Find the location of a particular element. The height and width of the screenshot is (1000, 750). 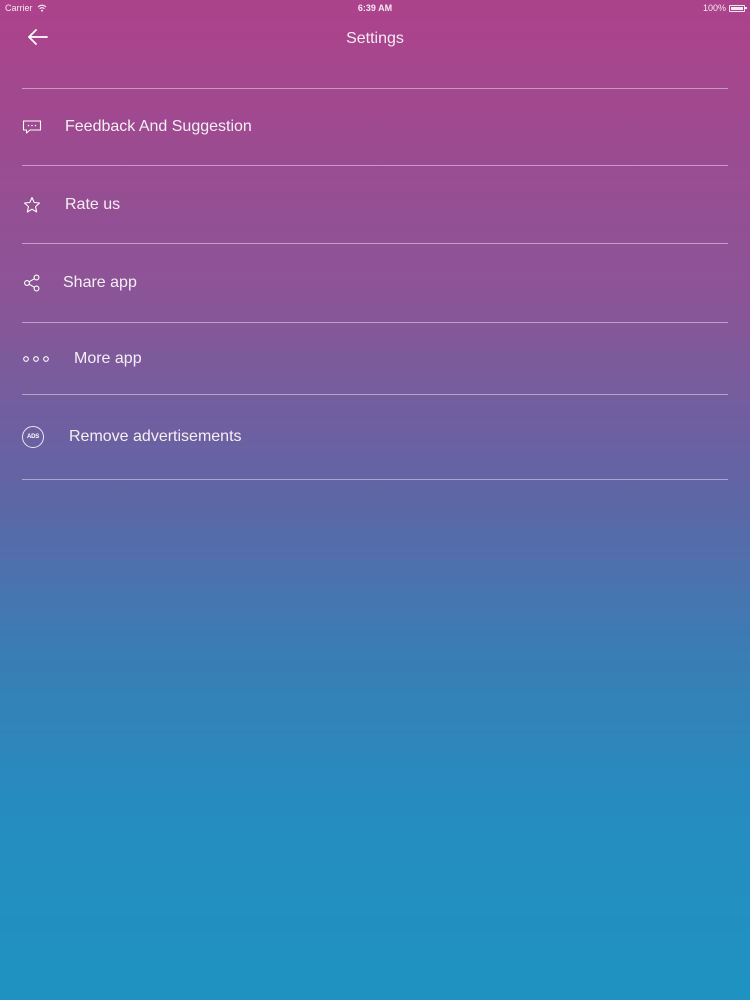

more-dots-icon is located at coordinates (36, 359).